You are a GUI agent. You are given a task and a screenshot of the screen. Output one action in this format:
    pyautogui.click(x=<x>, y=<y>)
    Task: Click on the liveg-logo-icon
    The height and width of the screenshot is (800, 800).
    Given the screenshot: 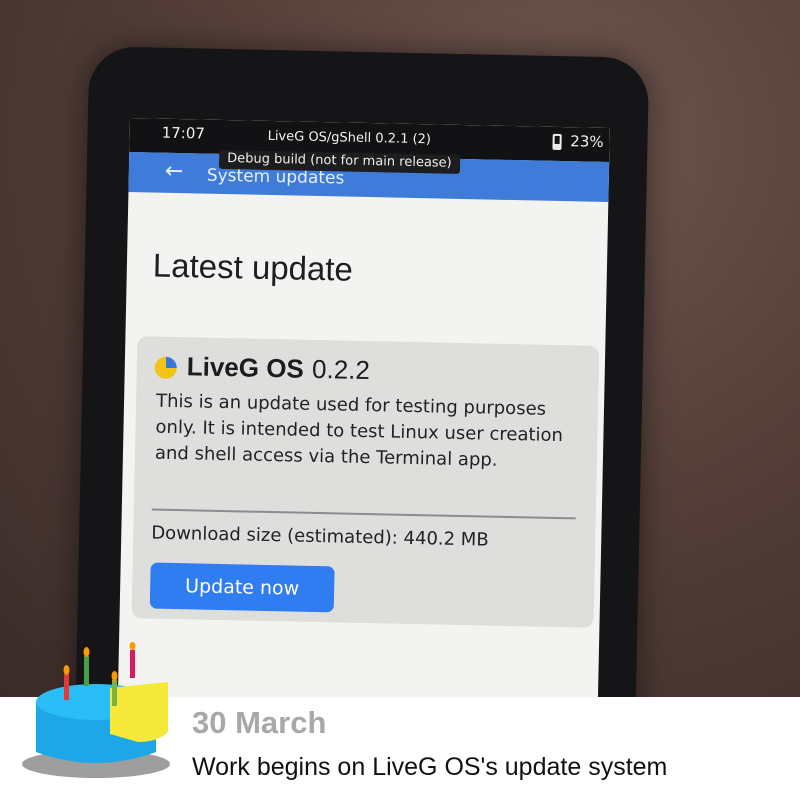 What is the action you would take?
    pyautogui.click(x=166, y=367)
    